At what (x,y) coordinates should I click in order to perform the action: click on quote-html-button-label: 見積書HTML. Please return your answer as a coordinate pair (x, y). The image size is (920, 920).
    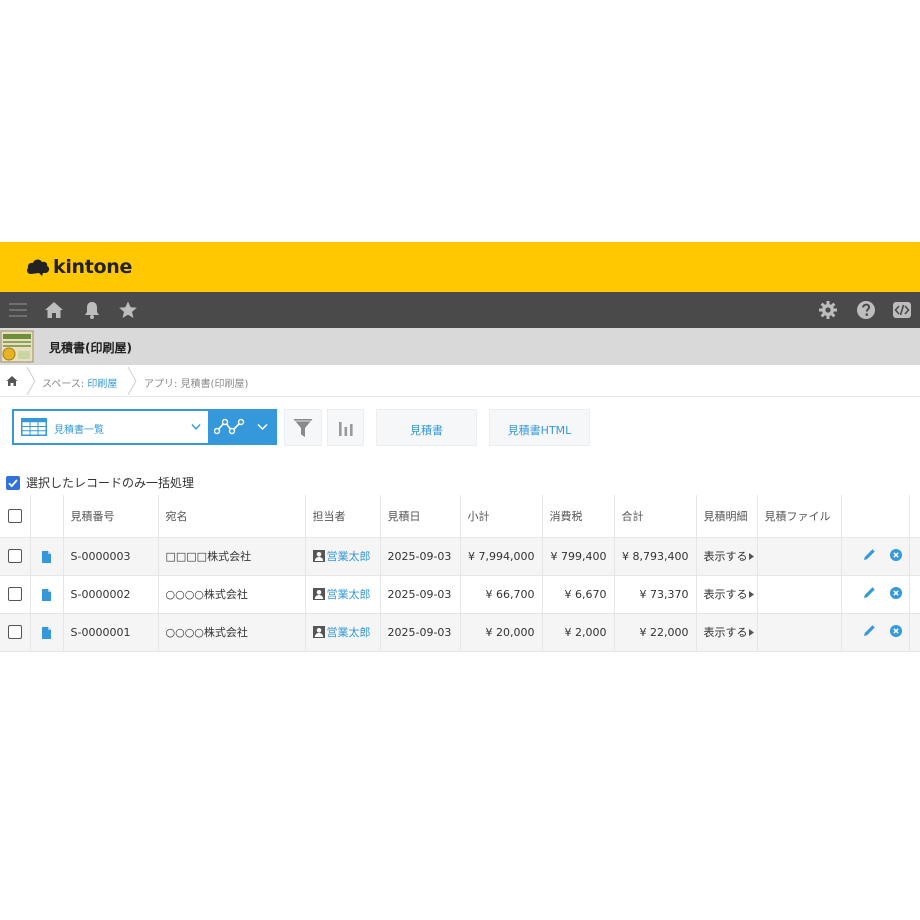
    Looking at the image, I should click on (539, 430).